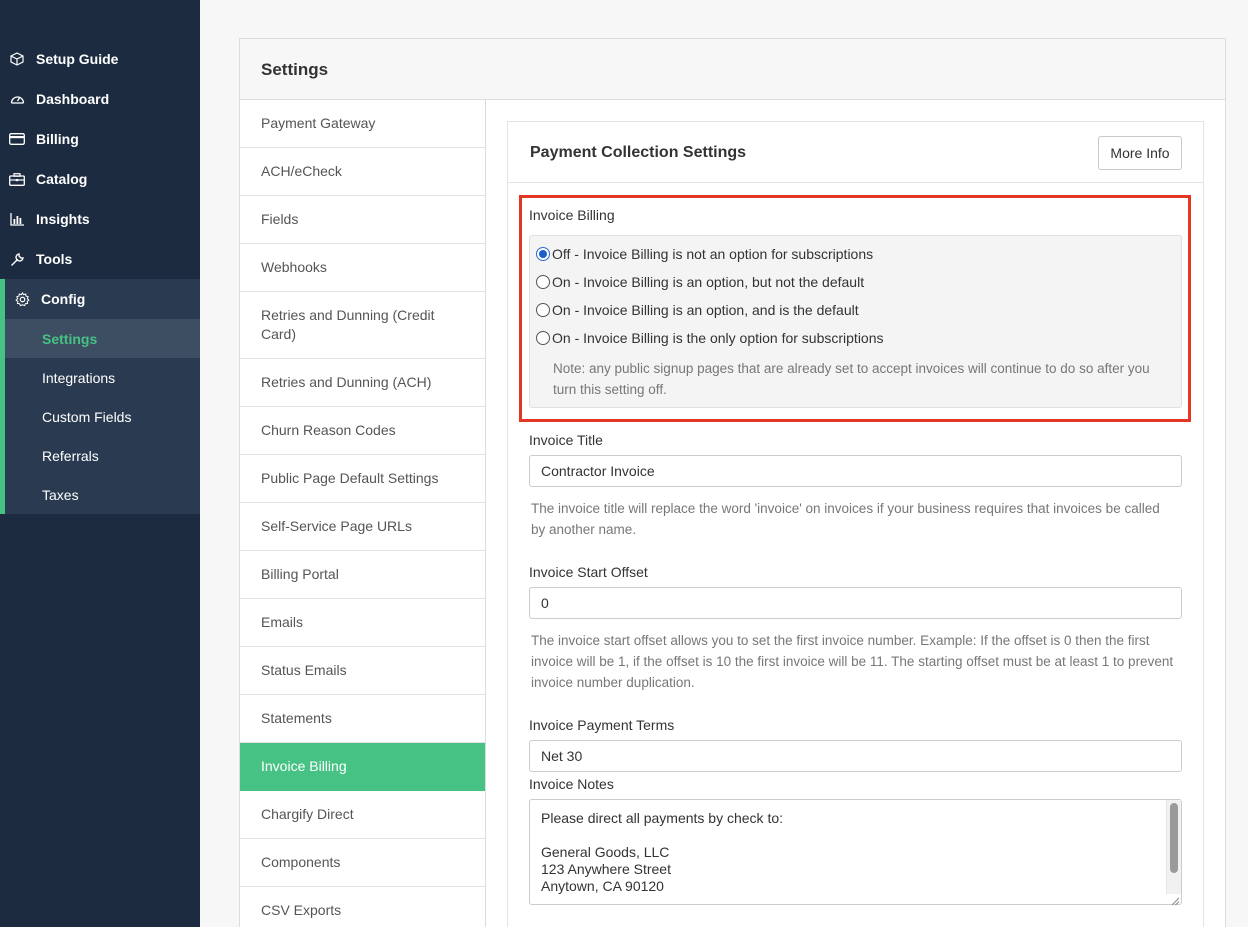 This screenshot has width=1248, height=927. I want to click on sidebar-item-label: Tools, so click(54, 259).